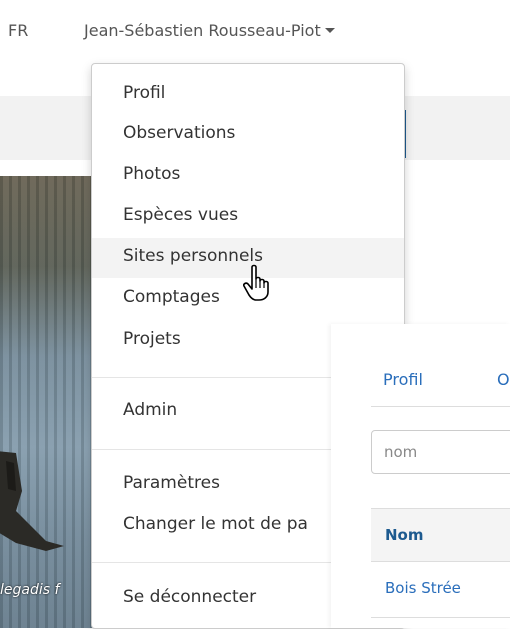  I want to click on photo-caption: legadis f, so click(30, 590).